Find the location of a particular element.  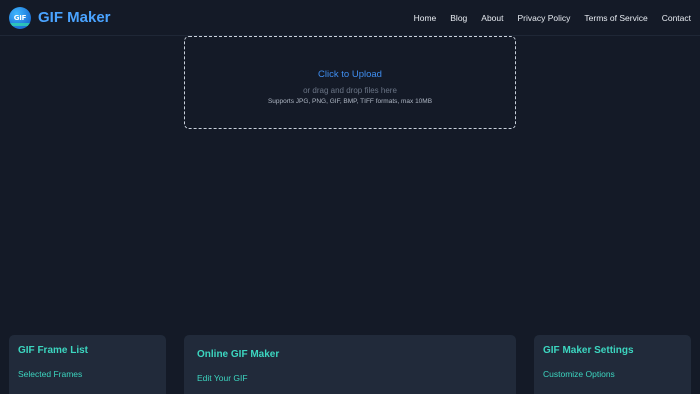

editor-title: Online GIF Maker is located at coordinates (238, 354).